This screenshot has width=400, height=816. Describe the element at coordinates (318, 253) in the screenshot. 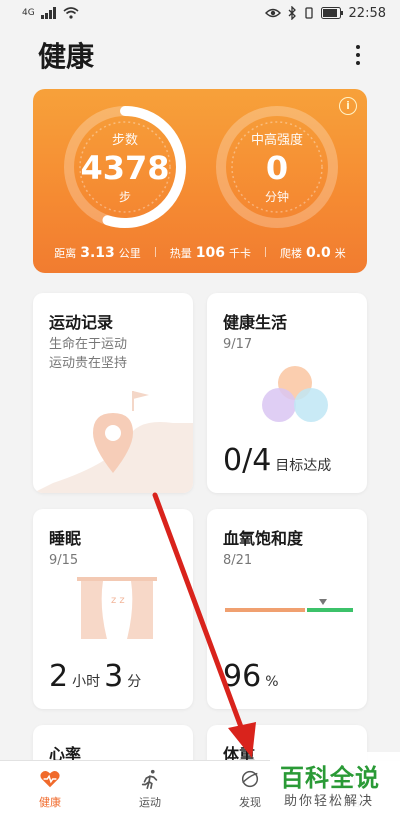

I see `floors-value: 0.0` at that location.